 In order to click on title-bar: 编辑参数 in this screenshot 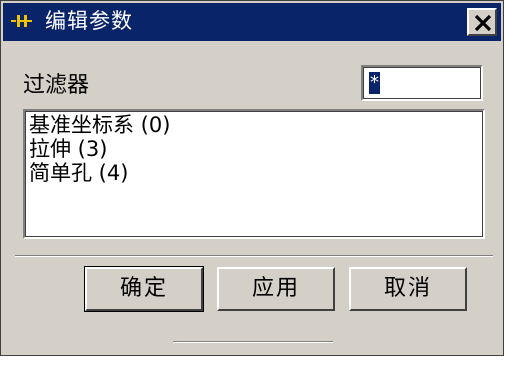, I will do `click(252, 22)`.